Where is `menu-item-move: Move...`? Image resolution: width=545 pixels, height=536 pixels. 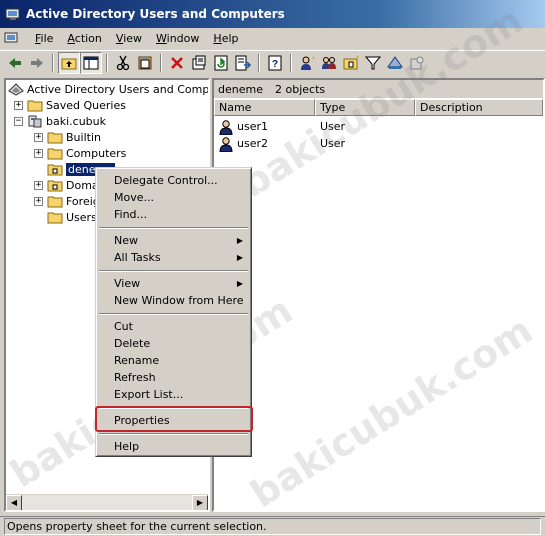
menu-item-move: Move... is located at coordinates (173, 197).